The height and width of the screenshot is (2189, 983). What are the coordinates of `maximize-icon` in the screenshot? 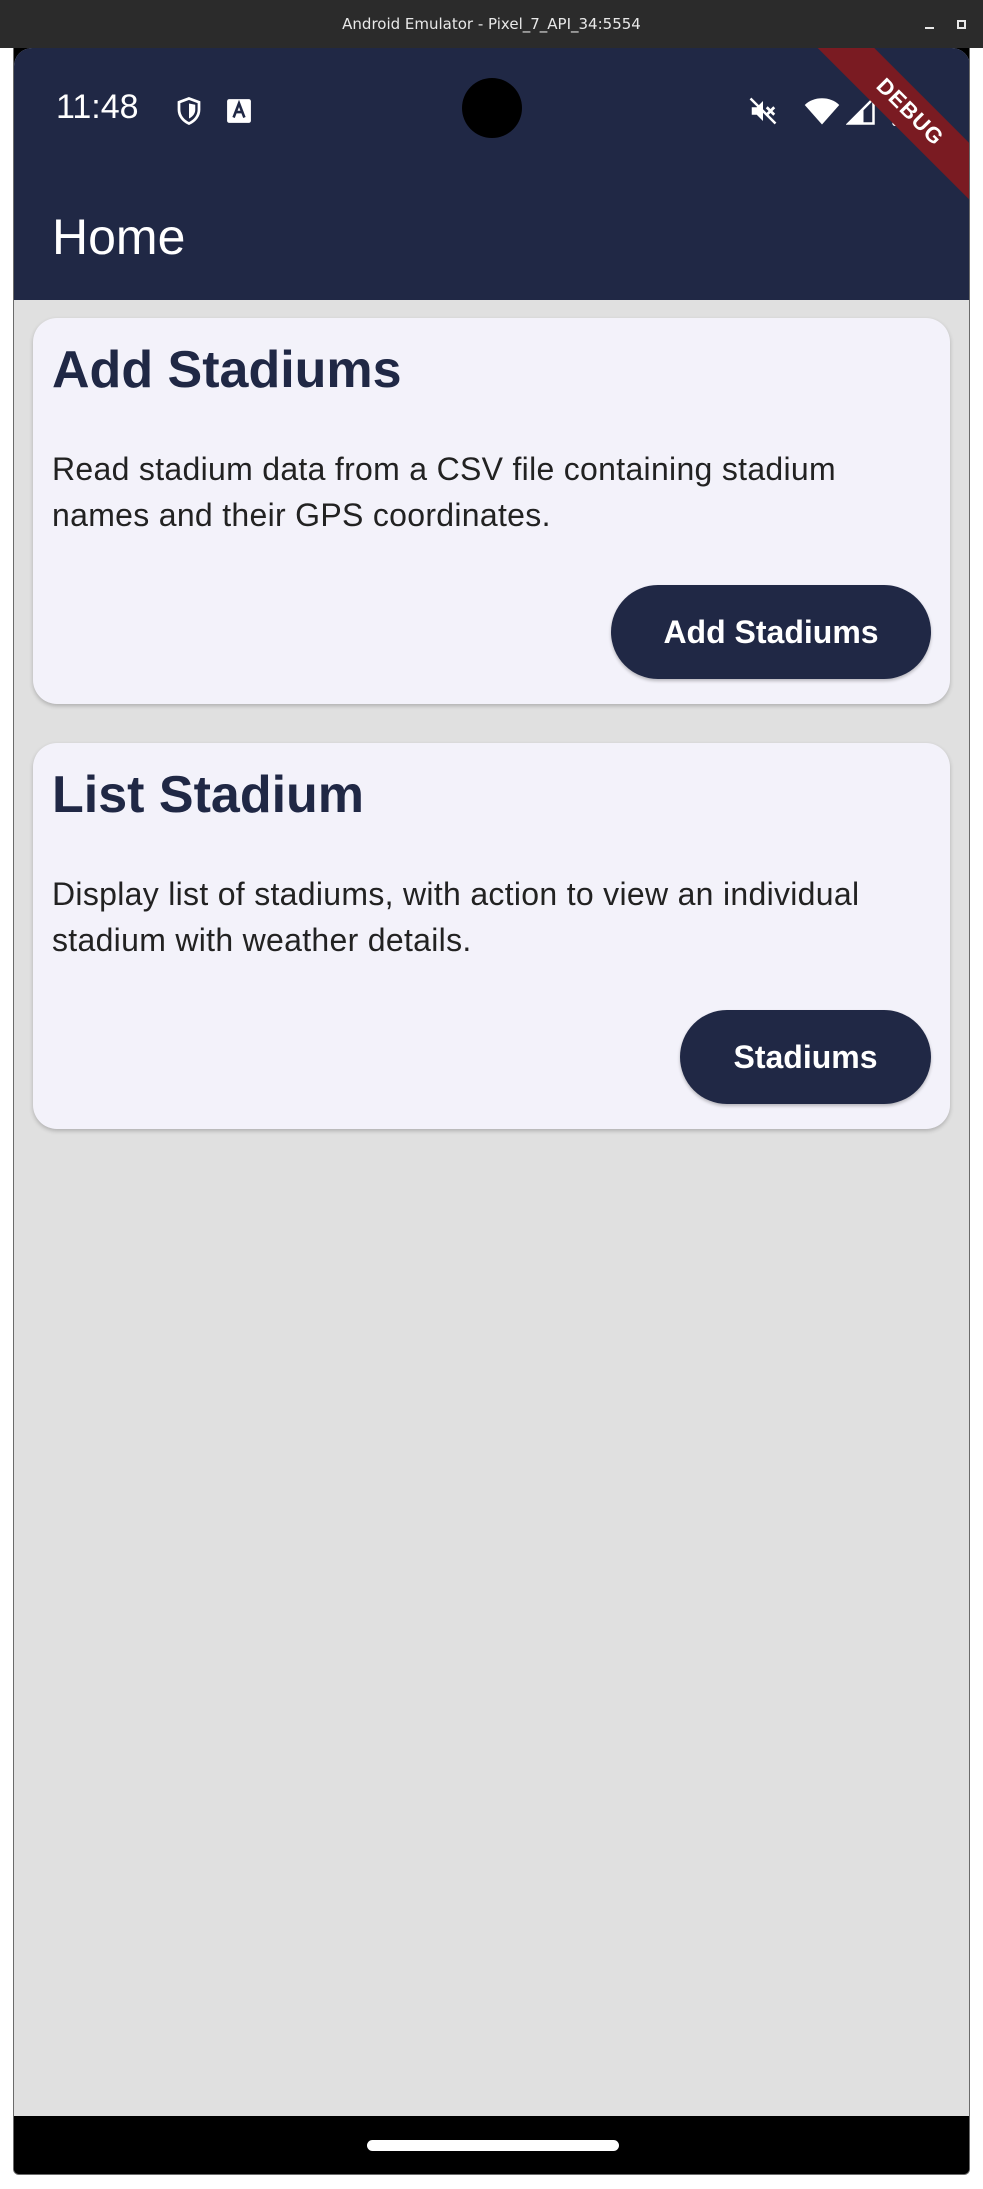 It's located at (961, 24).